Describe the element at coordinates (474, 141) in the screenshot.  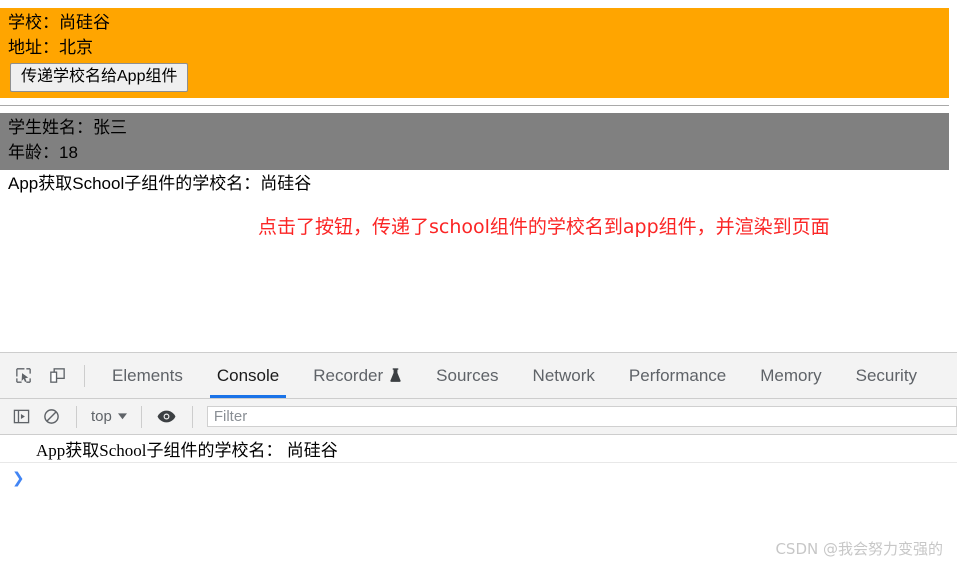
I see `student-component-panel: 学生姓名：张三 年龄：18` at that location.